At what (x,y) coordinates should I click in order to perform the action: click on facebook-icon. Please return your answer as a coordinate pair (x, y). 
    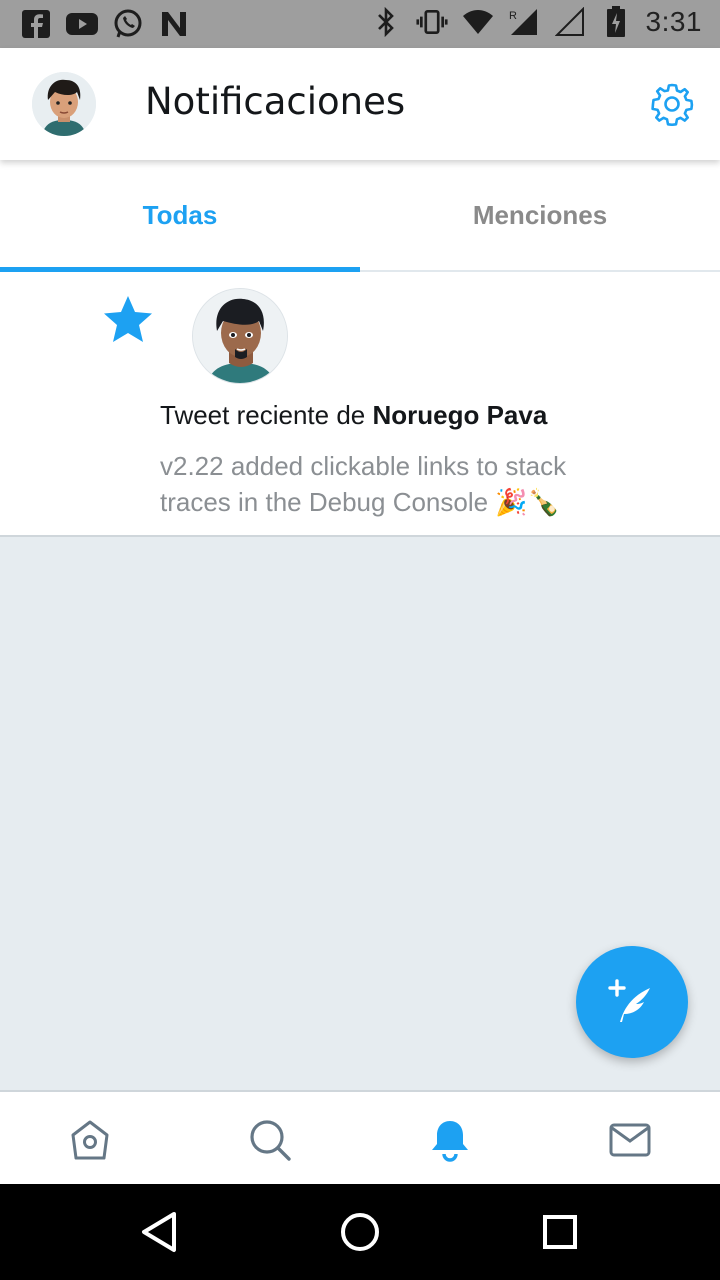
    Looking at the image, I should click on (36, 24).